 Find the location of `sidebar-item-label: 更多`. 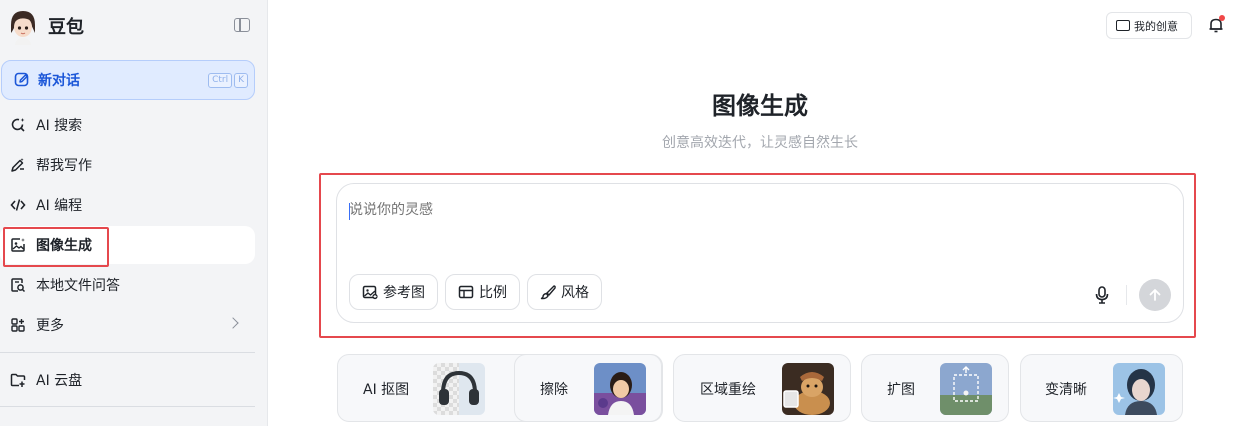

sidebar-item-label: 更多 is located at coordinates (50, 326).